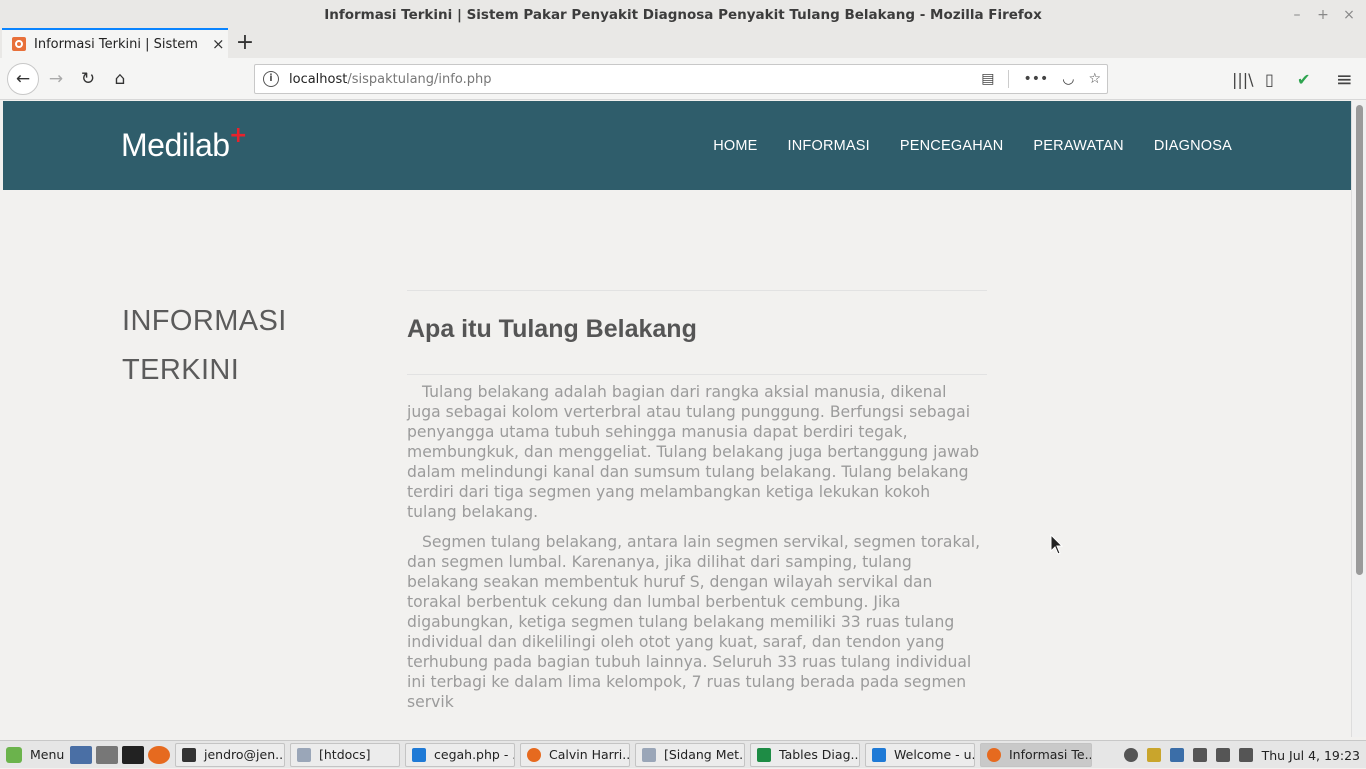 This screenshot has width=1366, height=769. I want to click on close-window-button: ×, so click(1349, 15).